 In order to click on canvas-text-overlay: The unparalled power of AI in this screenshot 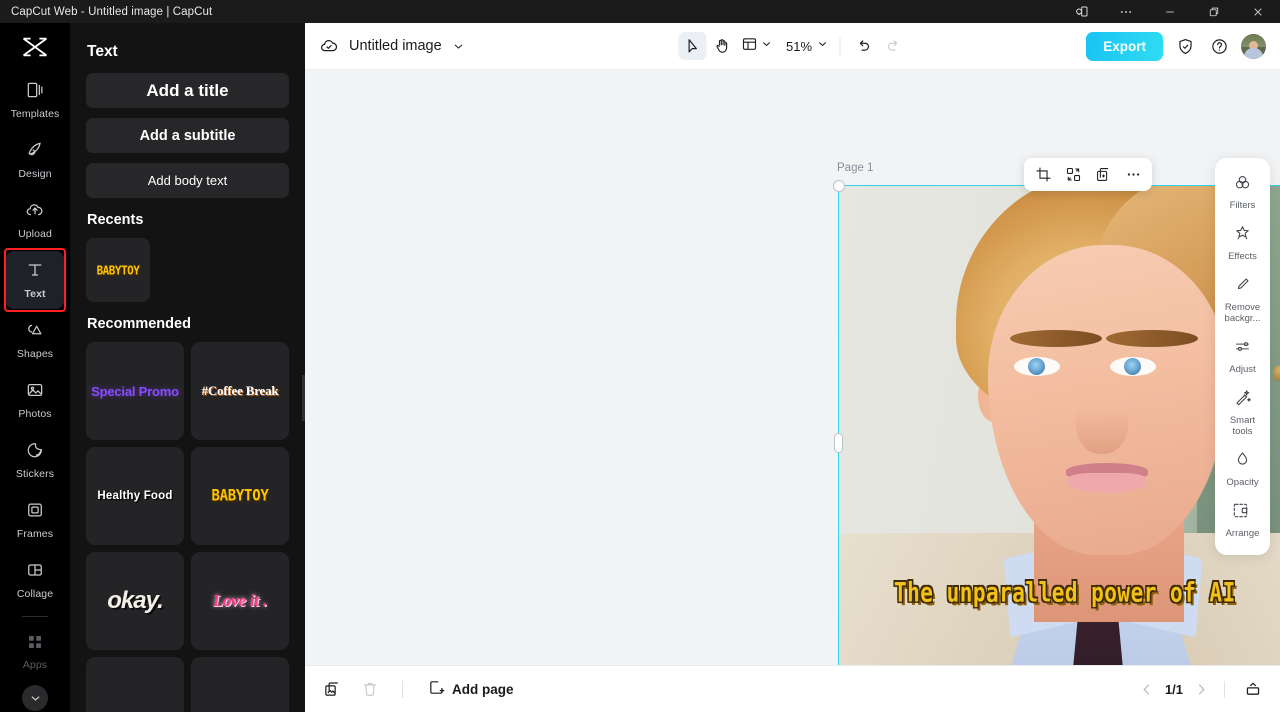, I will do `click(1087, 592)`.